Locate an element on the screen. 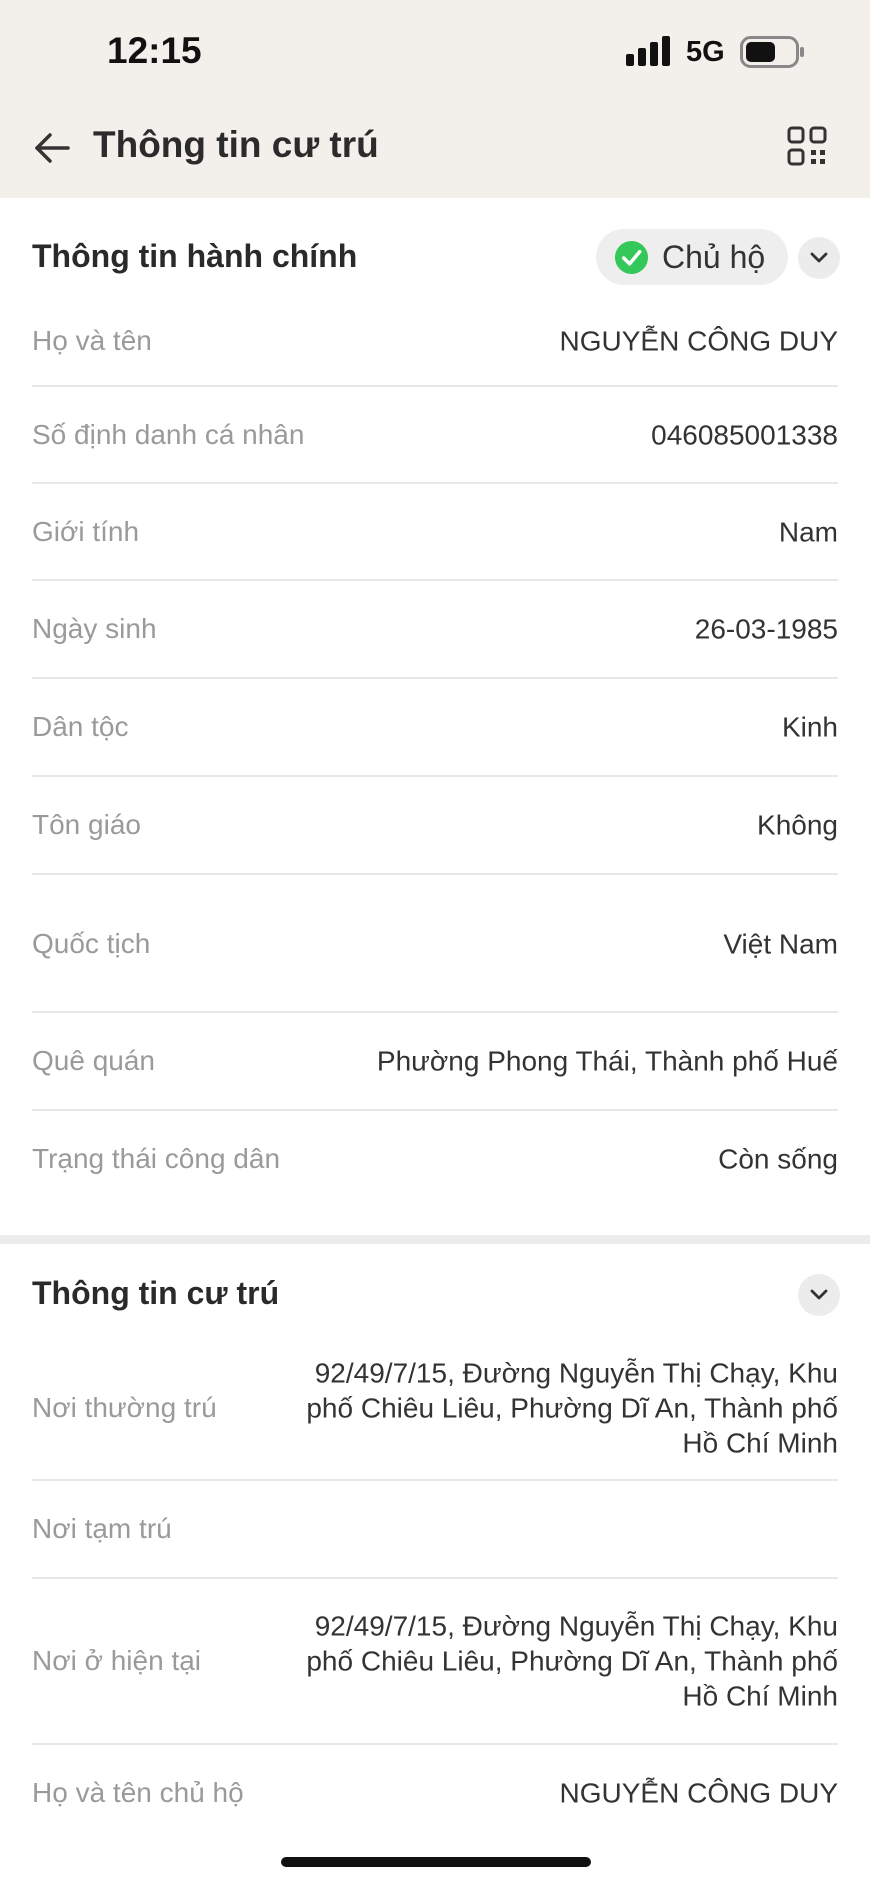  row-label: Họ và tên chủ hộ is located at coordinates (138, 1792).